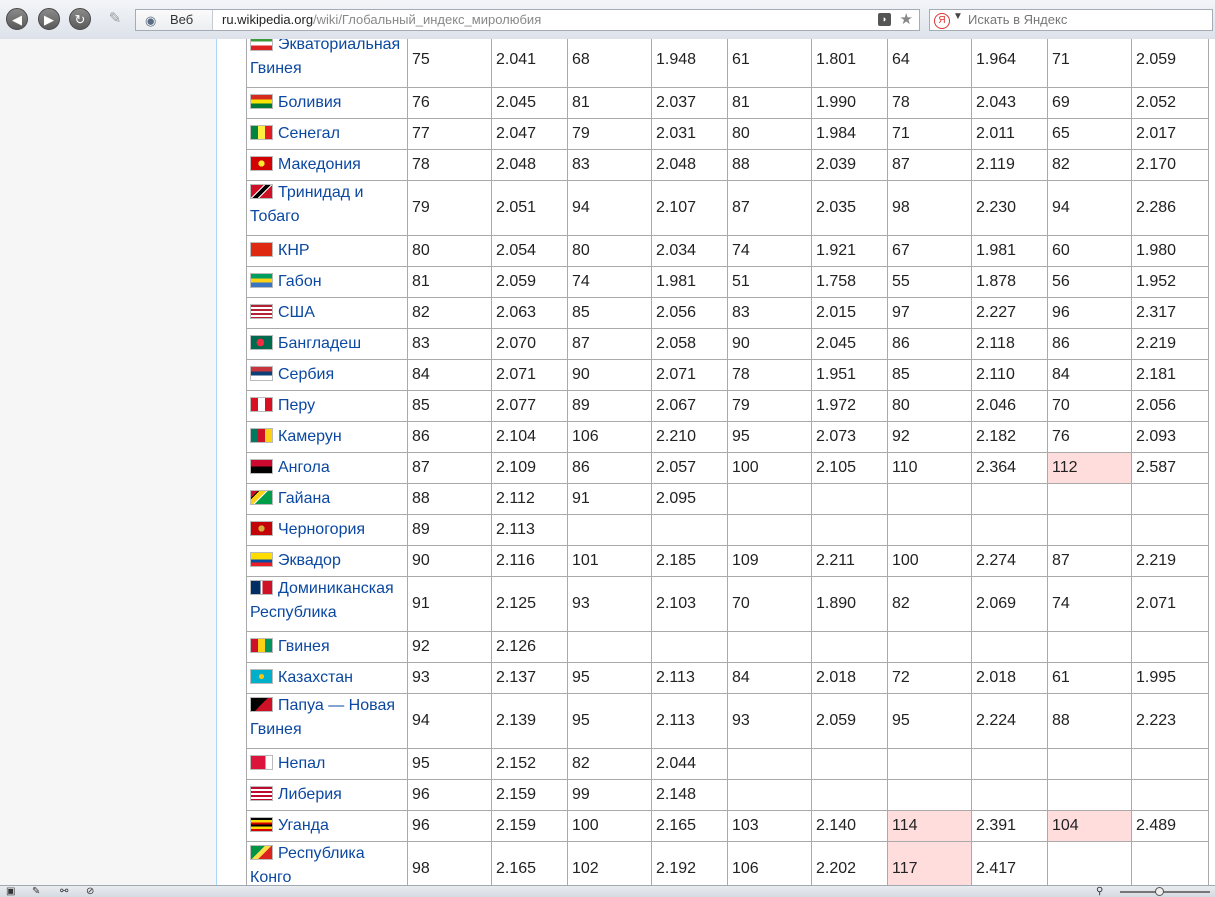  What do you see at coordinates (261, 101) in the screenshot?
I see `bolivia-flag-icon` at bounding box center [261, 101].